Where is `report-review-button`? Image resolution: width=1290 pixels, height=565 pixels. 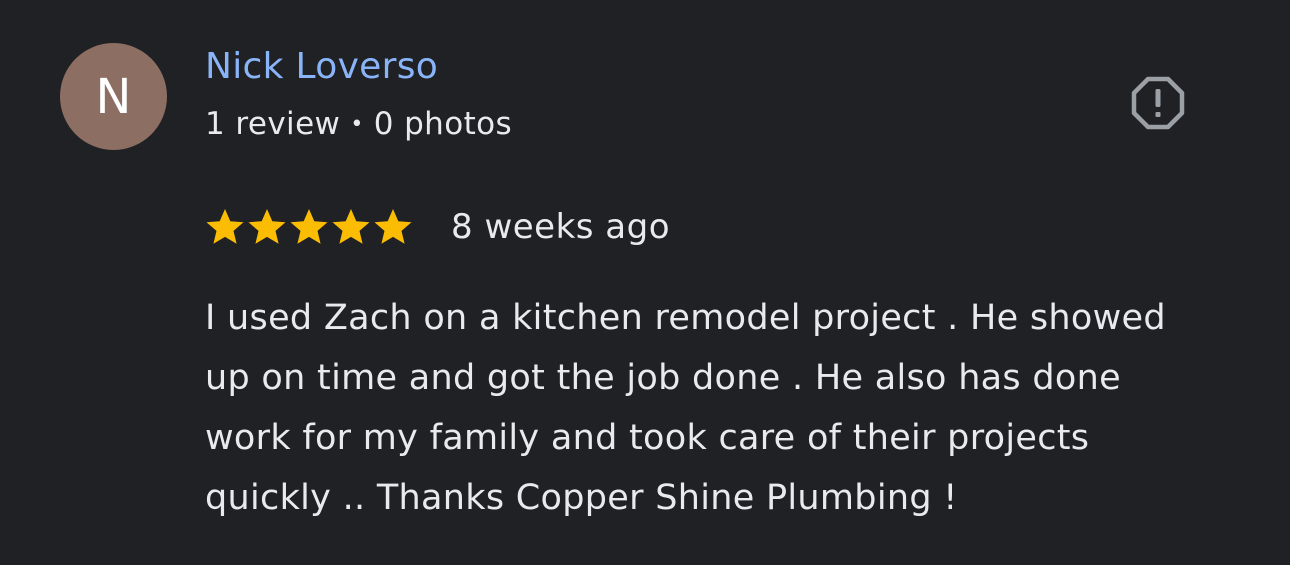
report-review-button is located at coordinates (1158, 103).